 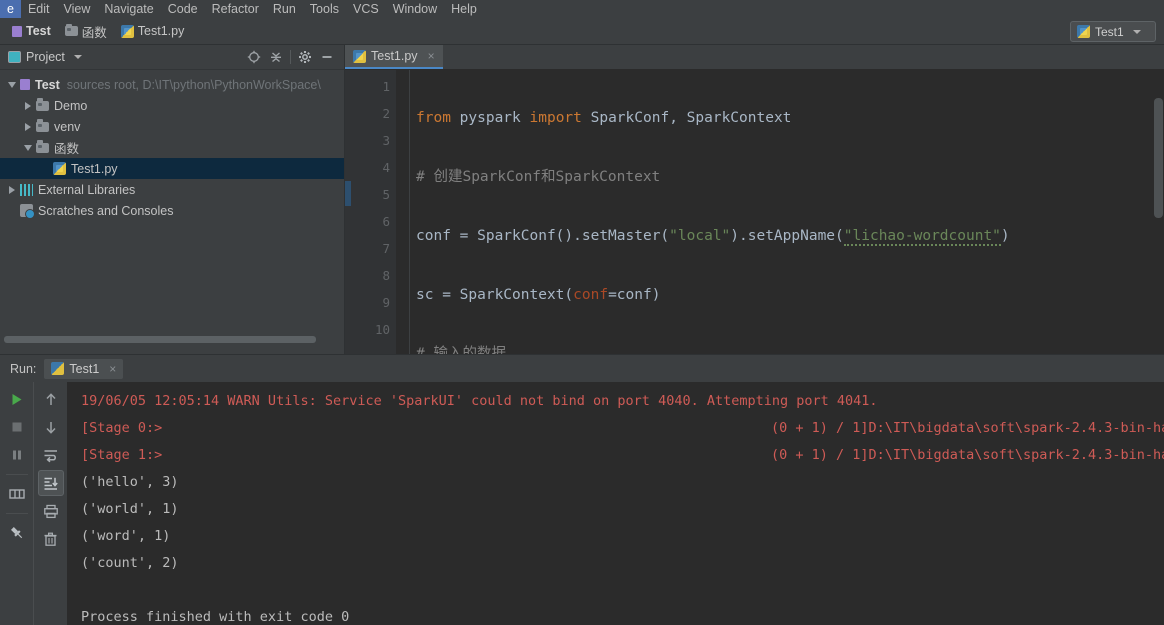 I want to click on tree-item-venv: venv, so click(x=172, y=126).